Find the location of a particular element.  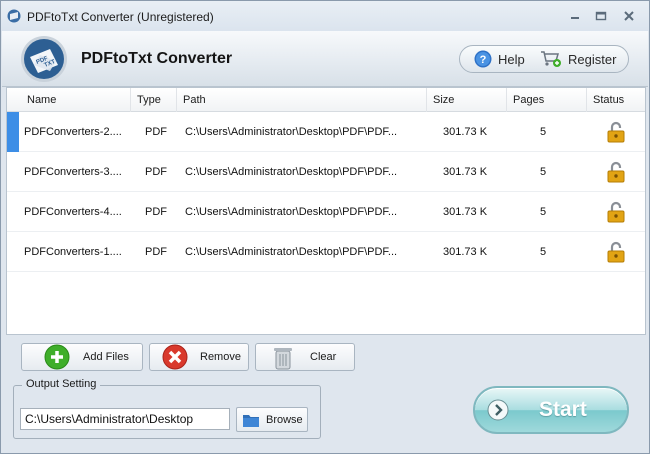

add-files-label: Add Files is located at coordinates (106, 357).